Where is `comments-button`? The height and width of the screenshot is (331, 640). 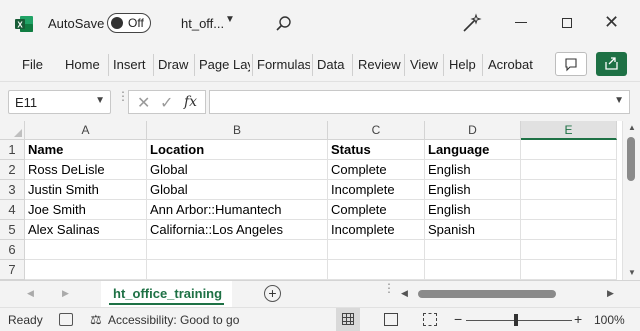
comments-button is located at coordinates (571, 64).